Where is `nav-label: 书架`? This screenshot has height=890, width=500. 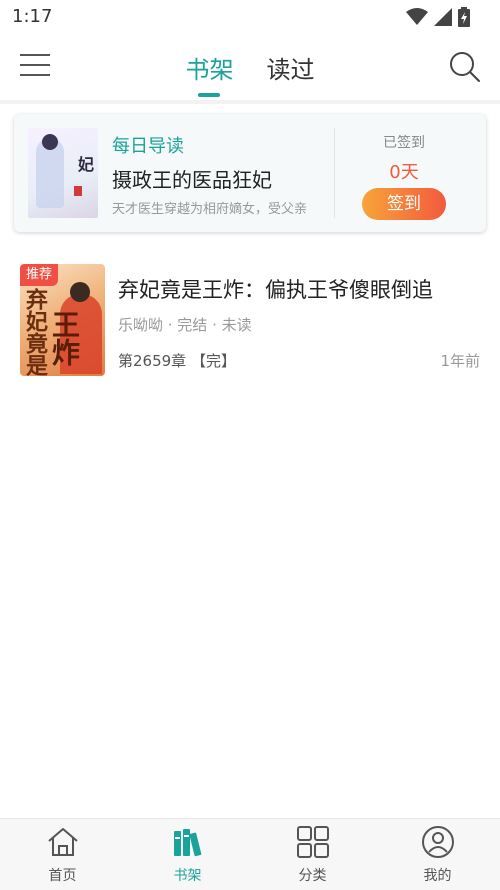 nav-label: 书架 is located at coordinates (187, 876).